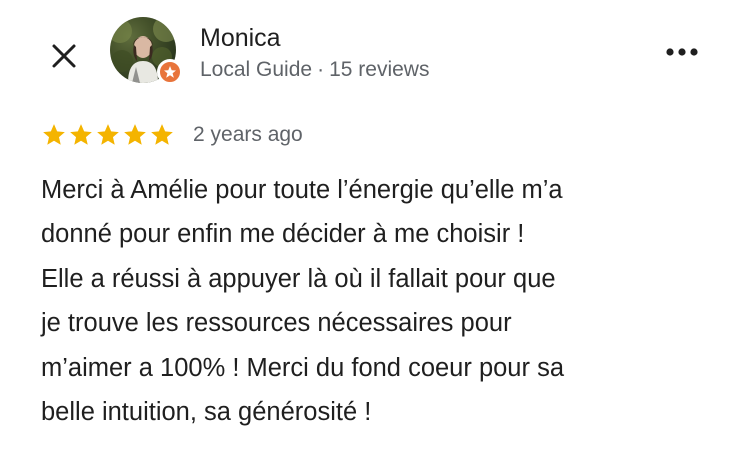  What do you see at coordinates (256, 69) in the screenshot?
I see `reviewer-role: Local Guide` at bounding box center [256, 69].